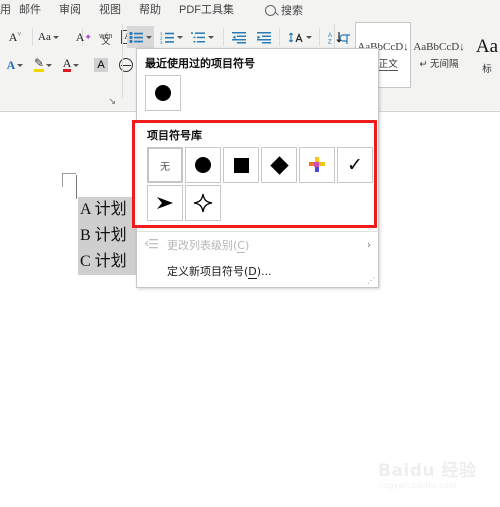 The height and width of the screenshot is (507, 500). I want to click on style-item-heading: Aa 标, so click(483, 55).